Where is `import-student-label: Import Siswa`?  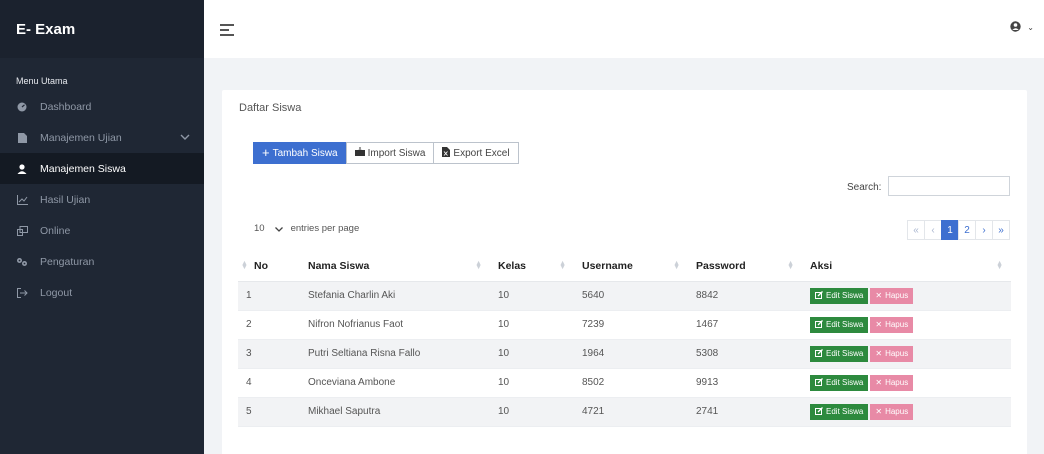
import-student-label: Import Siswa is located at coordinates (396, 153).